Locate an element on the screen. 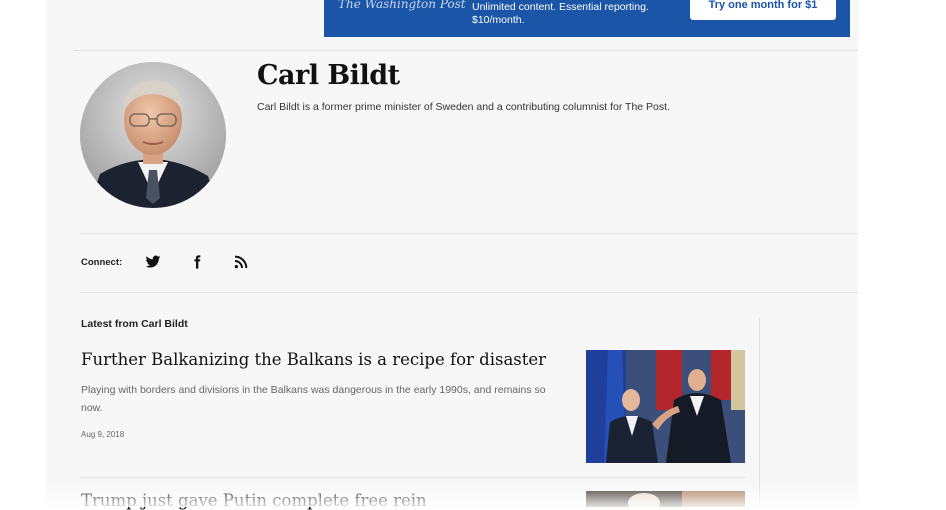 The height and width of the screenshot is (510, 946). article-date: Aug 9, 2018 is located at coordinates (103, 434).